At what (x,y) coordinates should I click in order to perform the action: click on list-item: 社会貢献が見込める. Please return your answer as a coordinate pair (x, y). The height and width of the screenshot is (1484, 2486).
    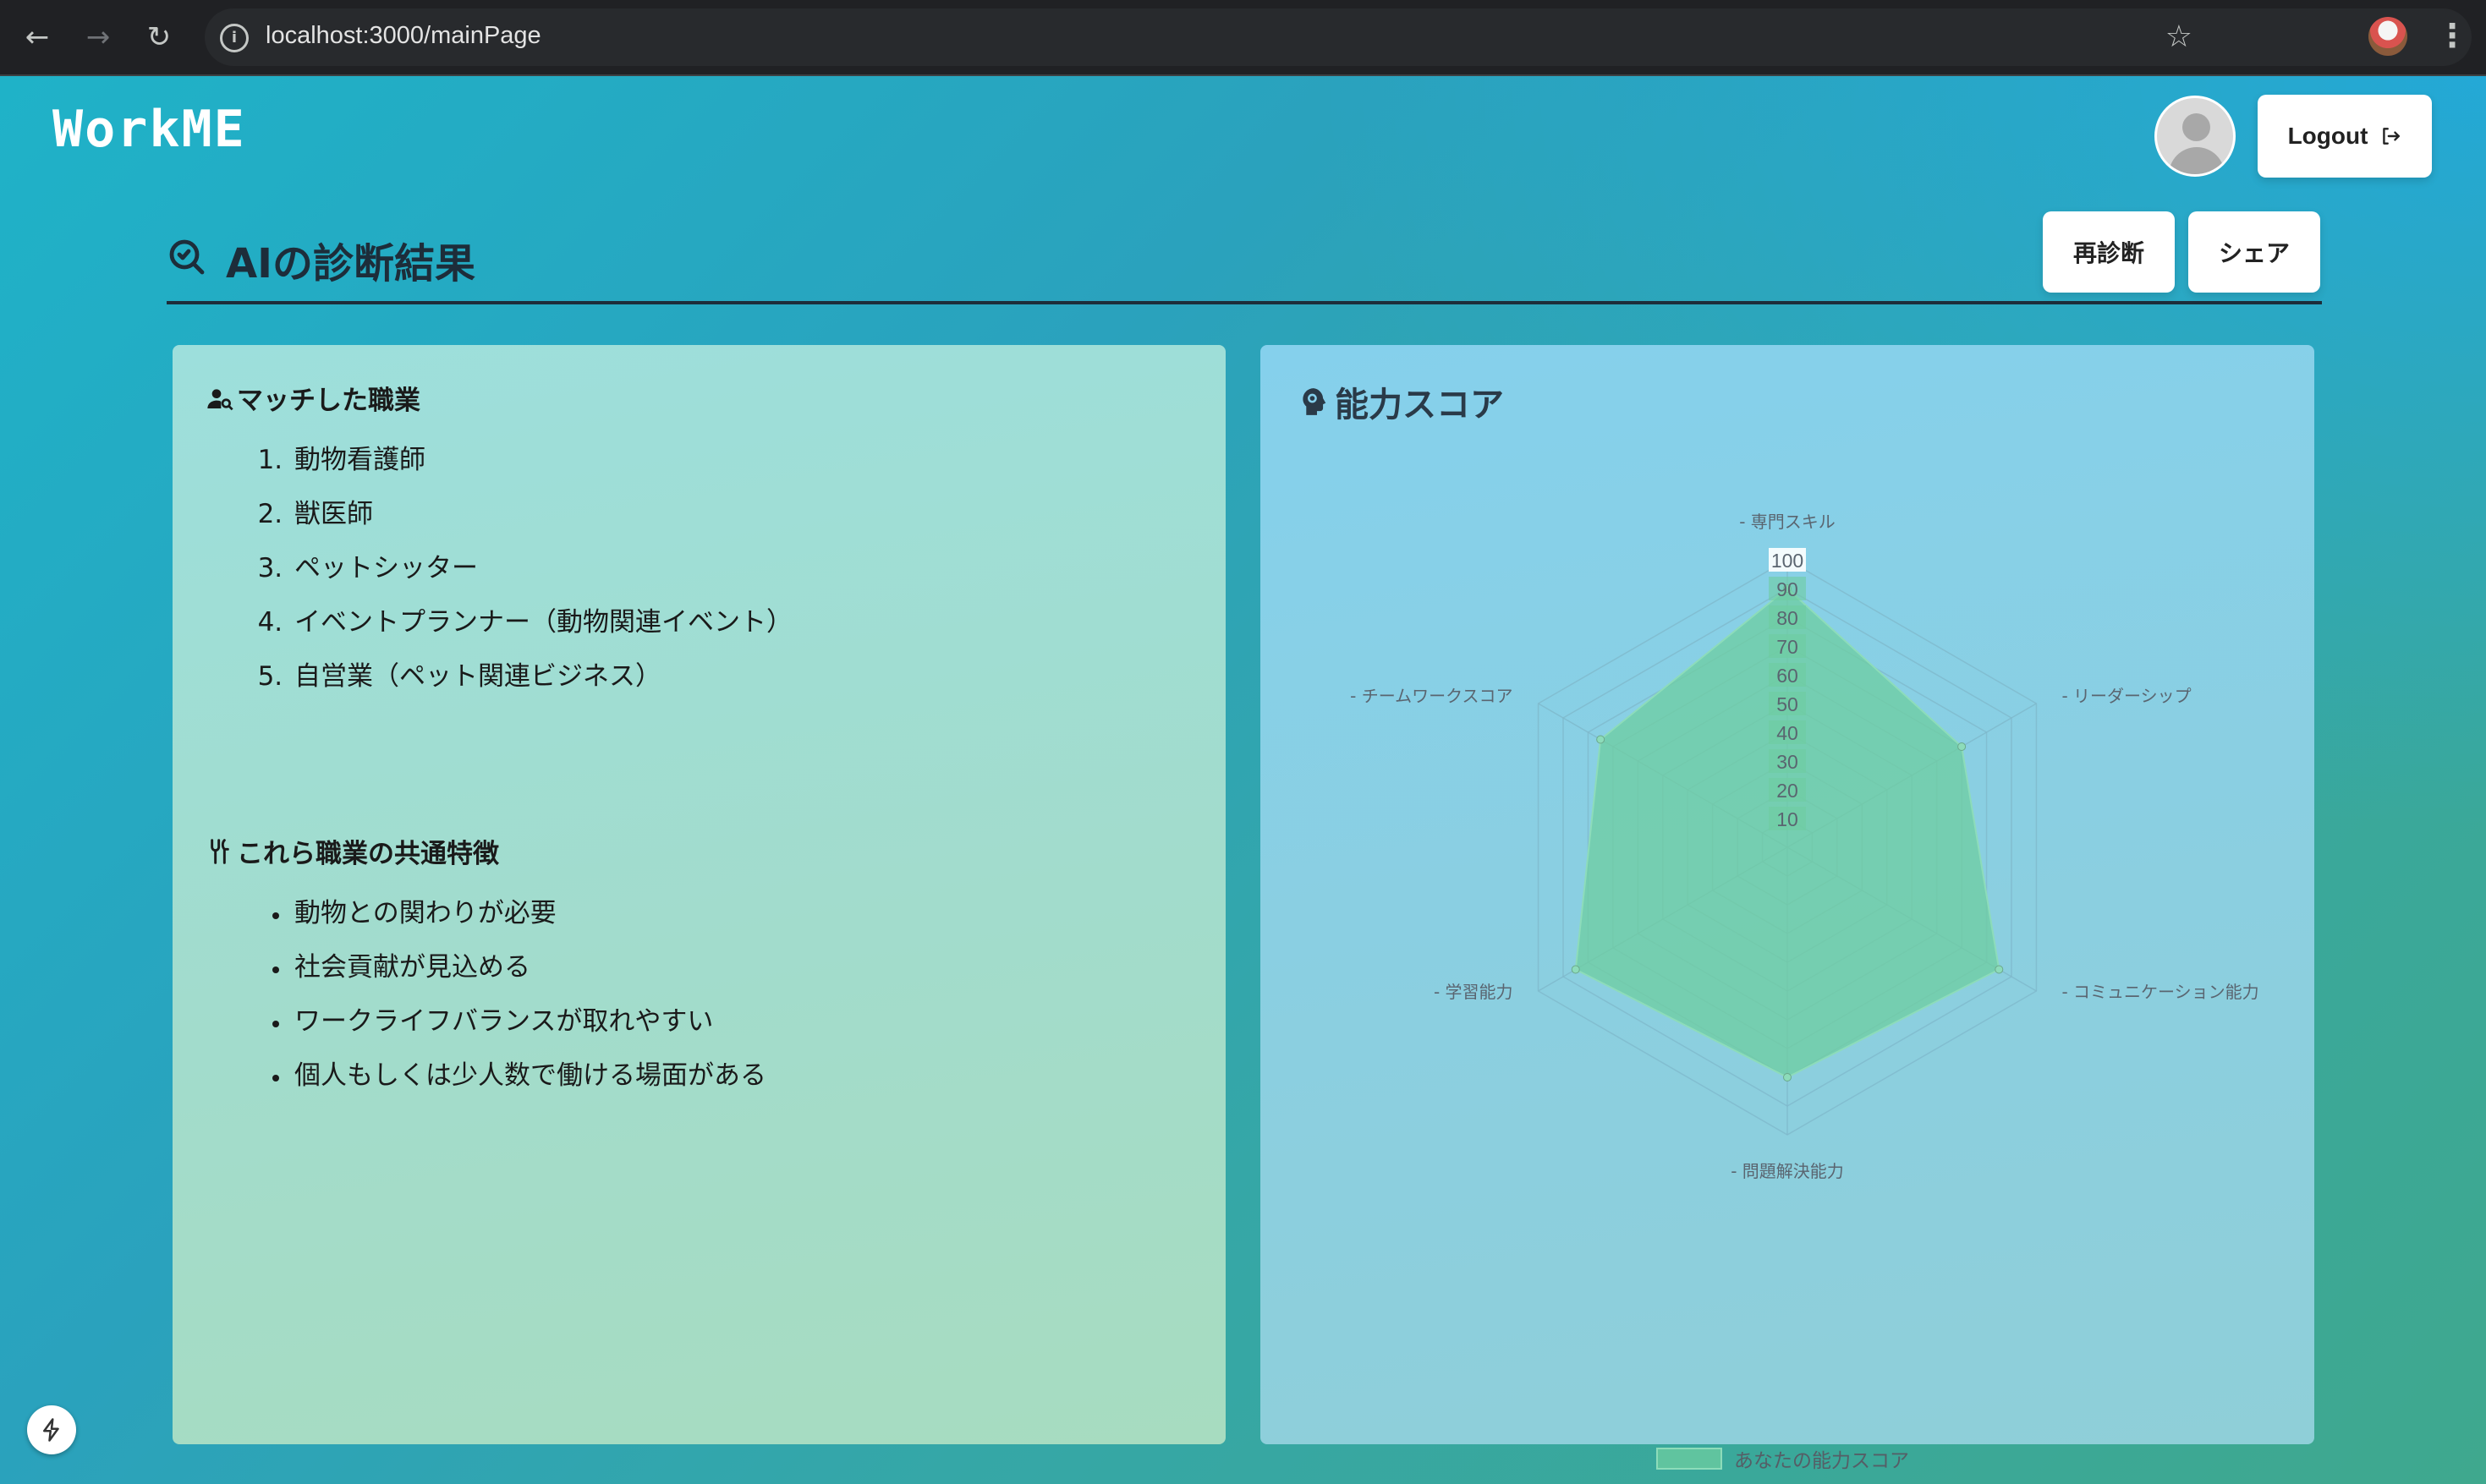
    Looking at the image, I should click on (528, 971).